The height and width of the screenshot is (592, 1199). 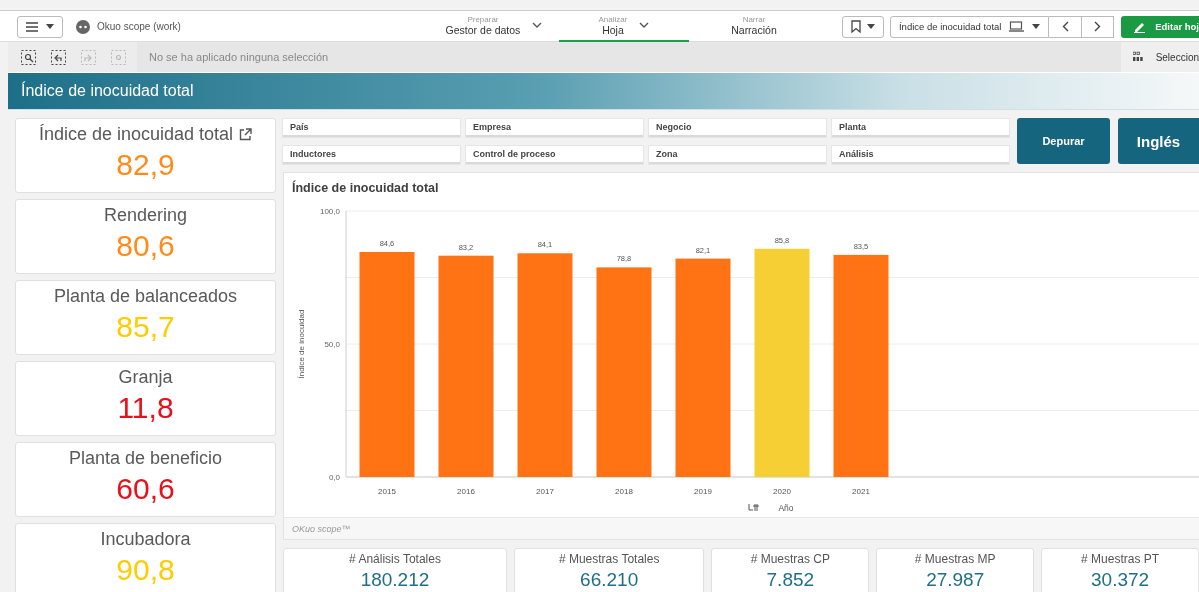 I want to click on next-button, so click(x=1098, y=26).